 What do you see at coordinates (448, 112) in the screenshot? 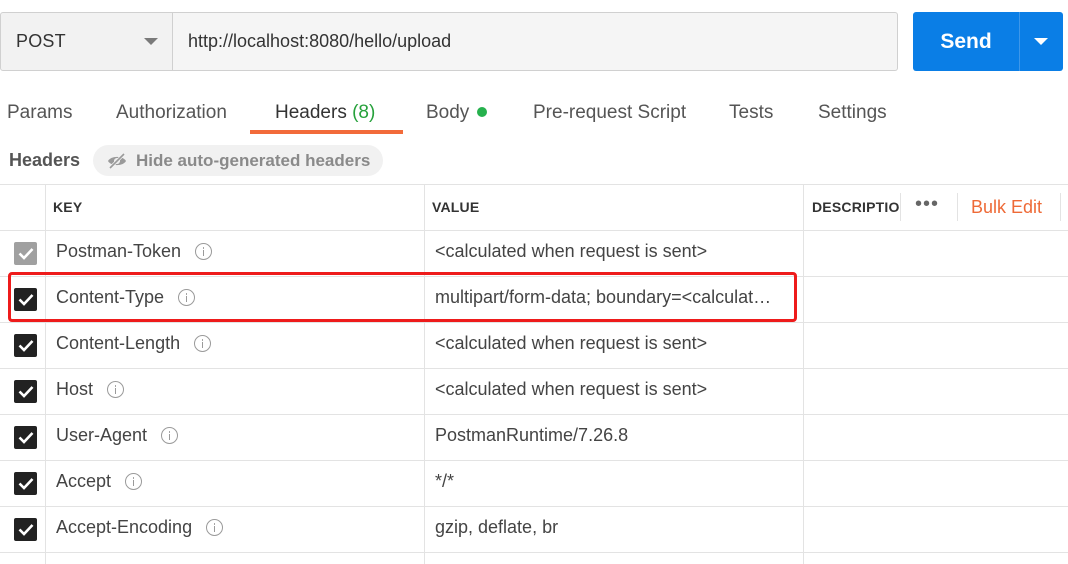
I see `tab-body-label: Body` at bounding box center [448, 112].